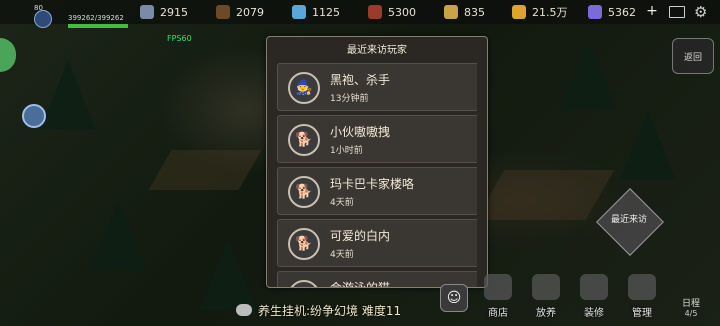  I want to click on cat-avatar-icon: 🐱, so click(304, 283).